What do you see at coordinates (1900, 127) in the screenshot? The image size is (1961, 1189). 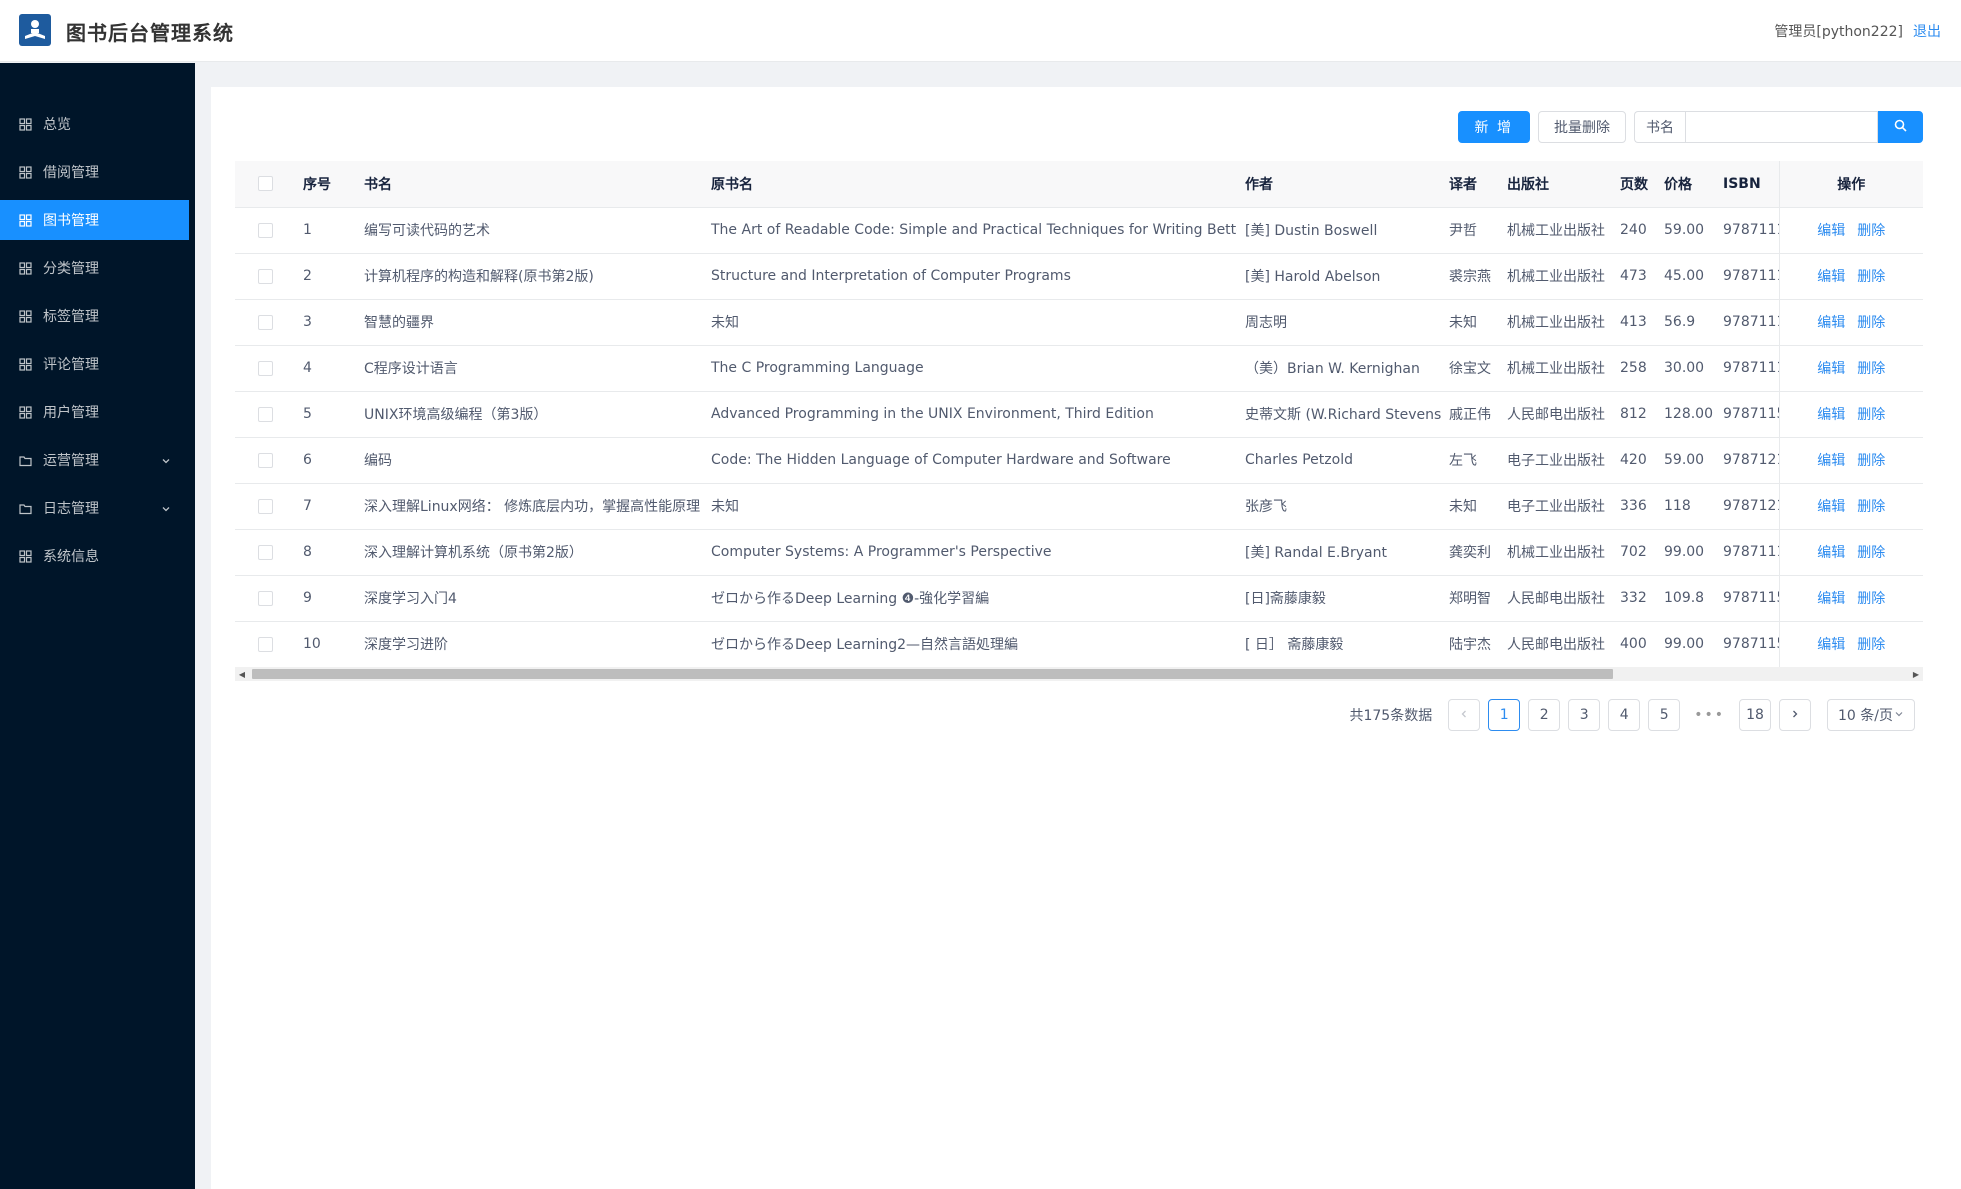 I see `search-button` at bounding box center [1900, 127].